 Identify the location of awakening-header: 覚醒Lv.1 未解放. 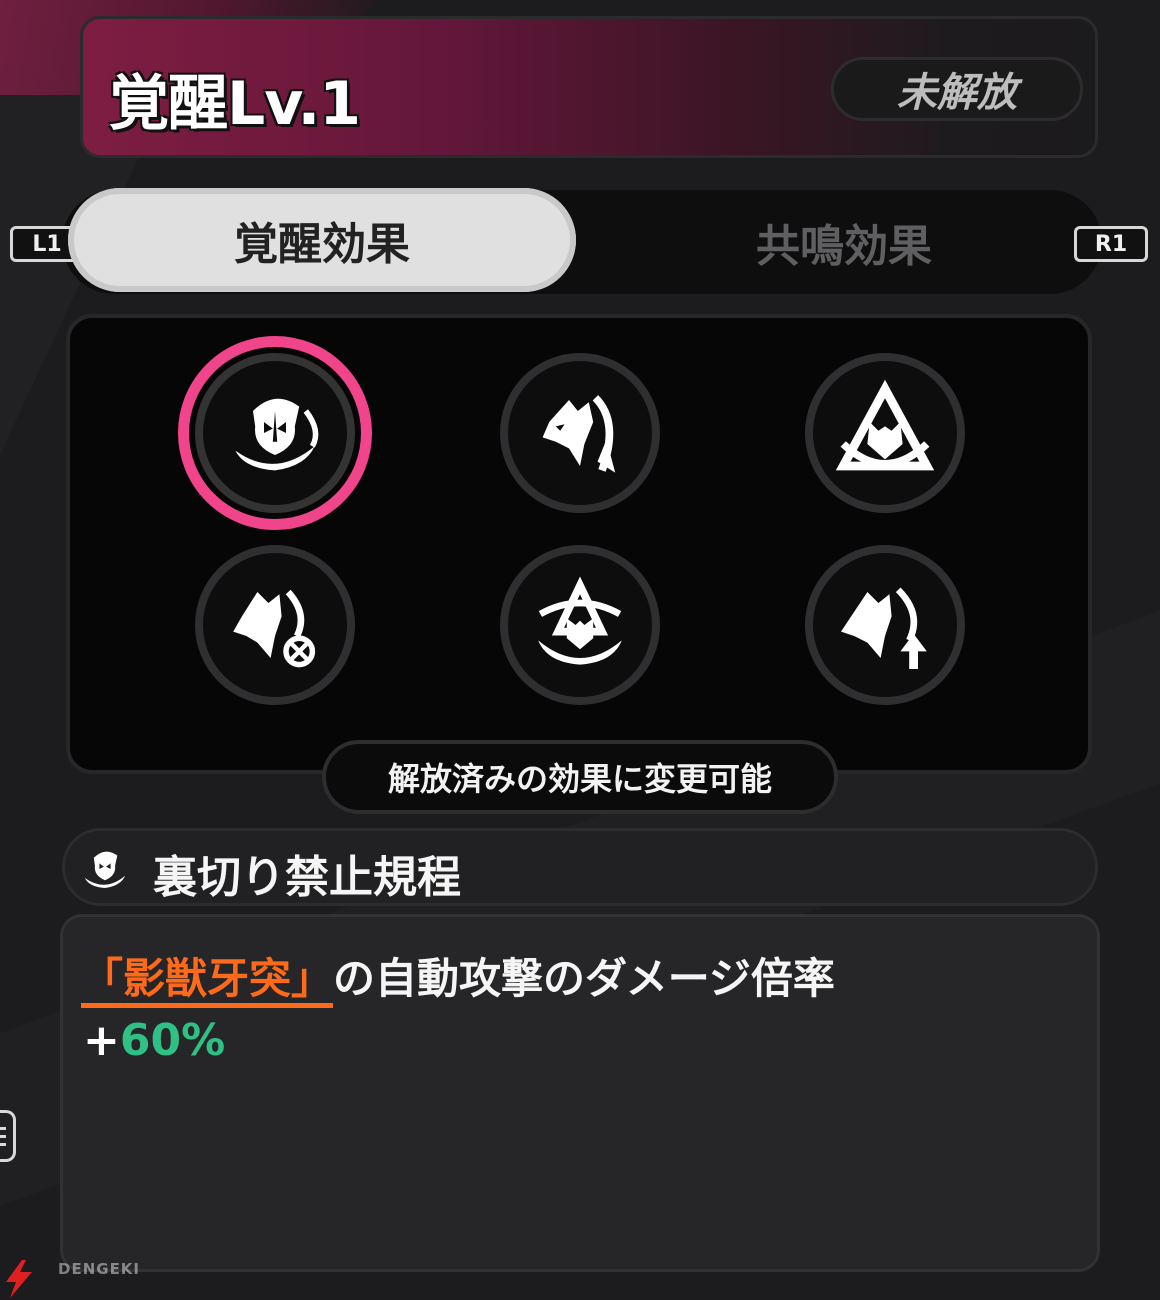
(589, 87).